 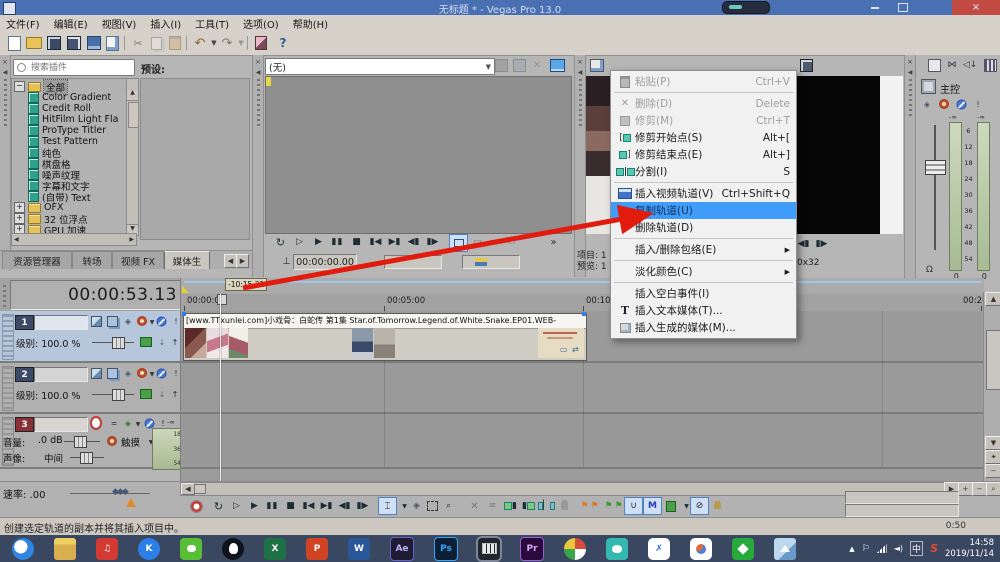 What do you see at coordinates (917, 548) in the screenshot?
I see `ime-language-icon: 中` at bounding box center [917, 548].